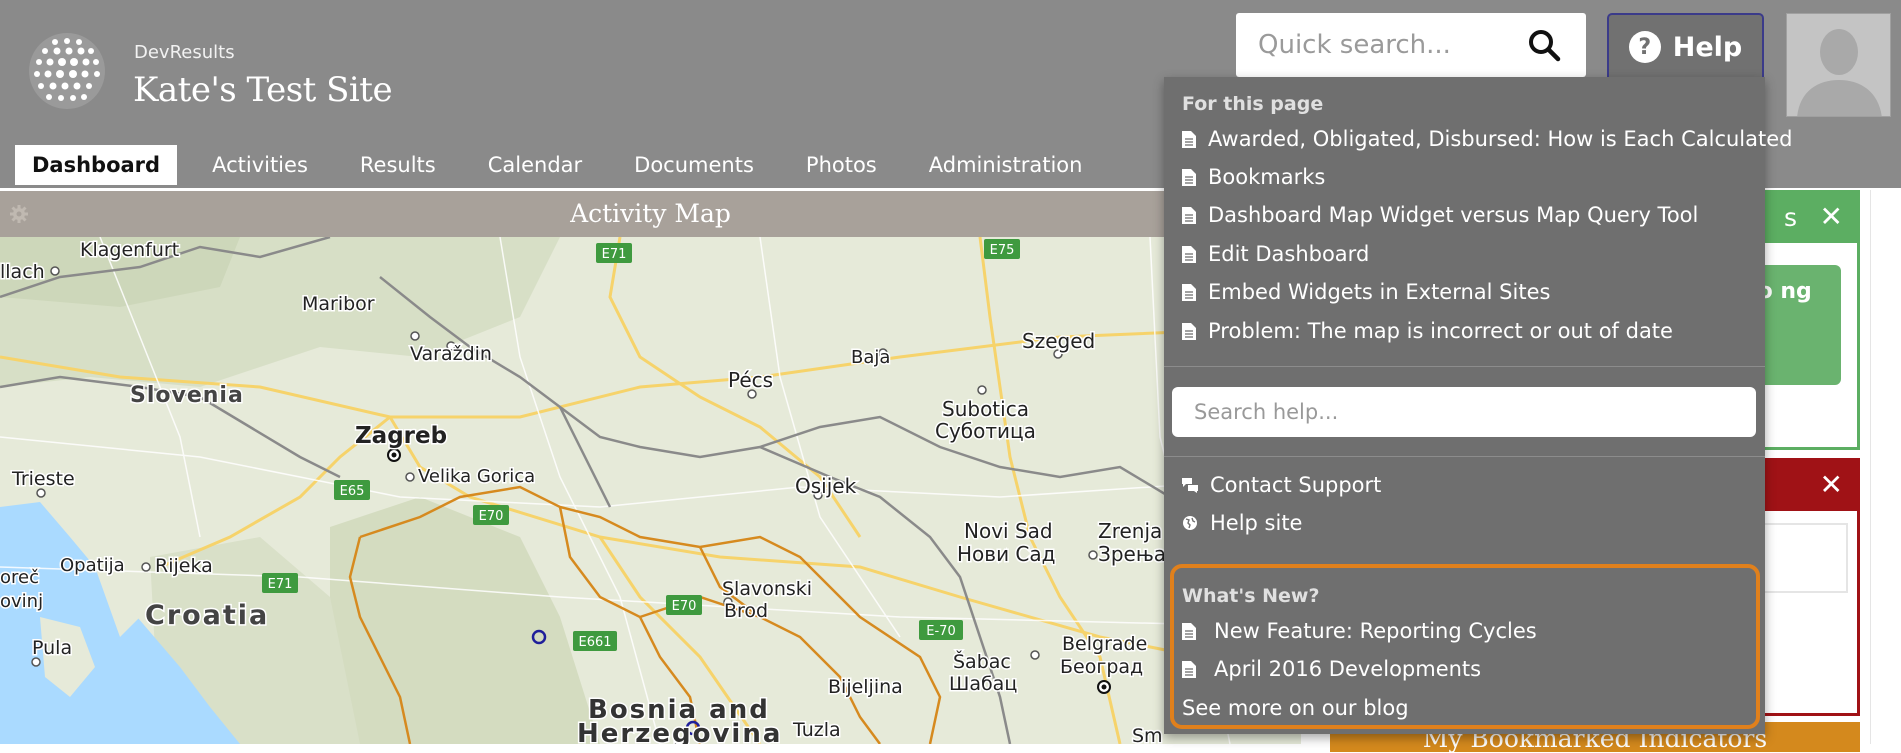 Image resolution: width=1901 pixels, height=753 pixels. I want to click on user-silhouette-icon, so click(1838, 65).